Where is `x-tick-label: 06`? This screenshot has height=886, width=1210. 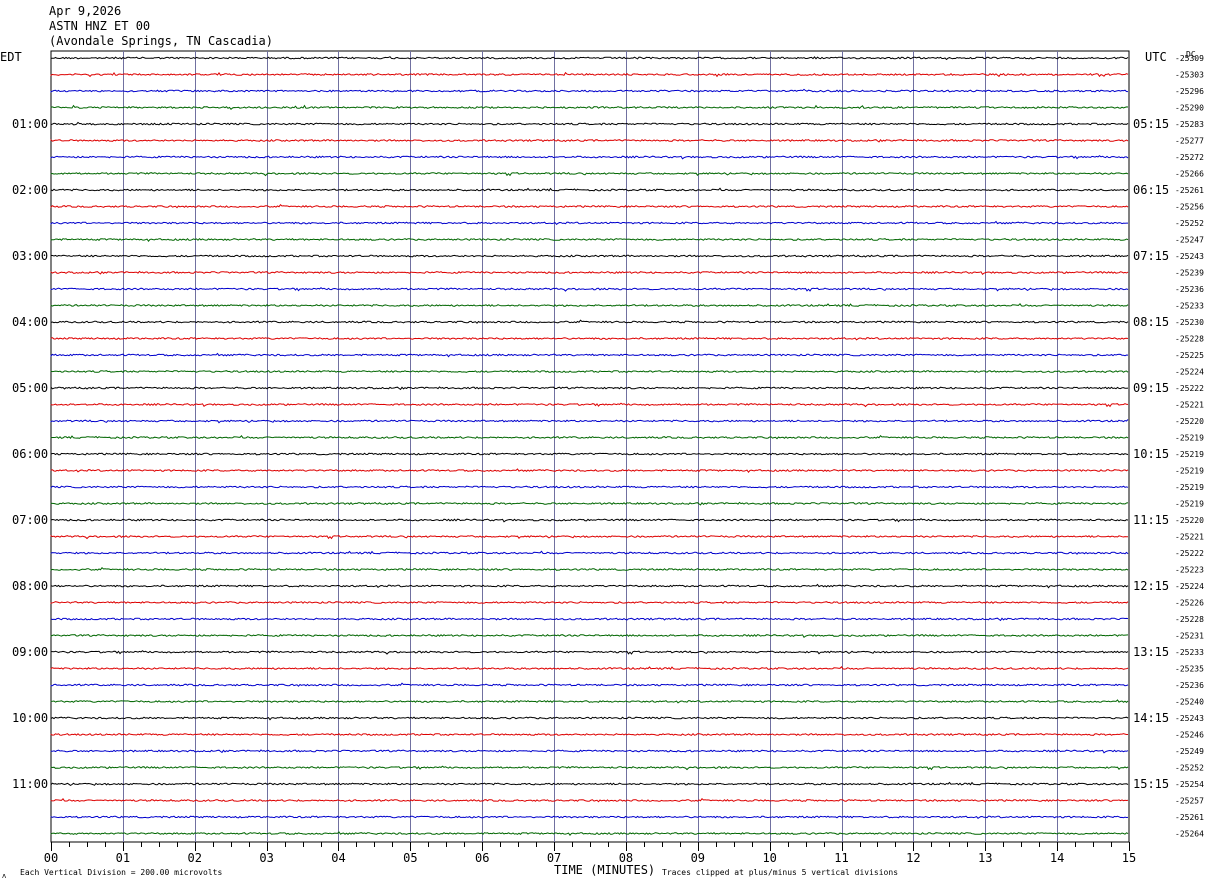 x-tick-label: 06 is located at coordinates (482, 858).